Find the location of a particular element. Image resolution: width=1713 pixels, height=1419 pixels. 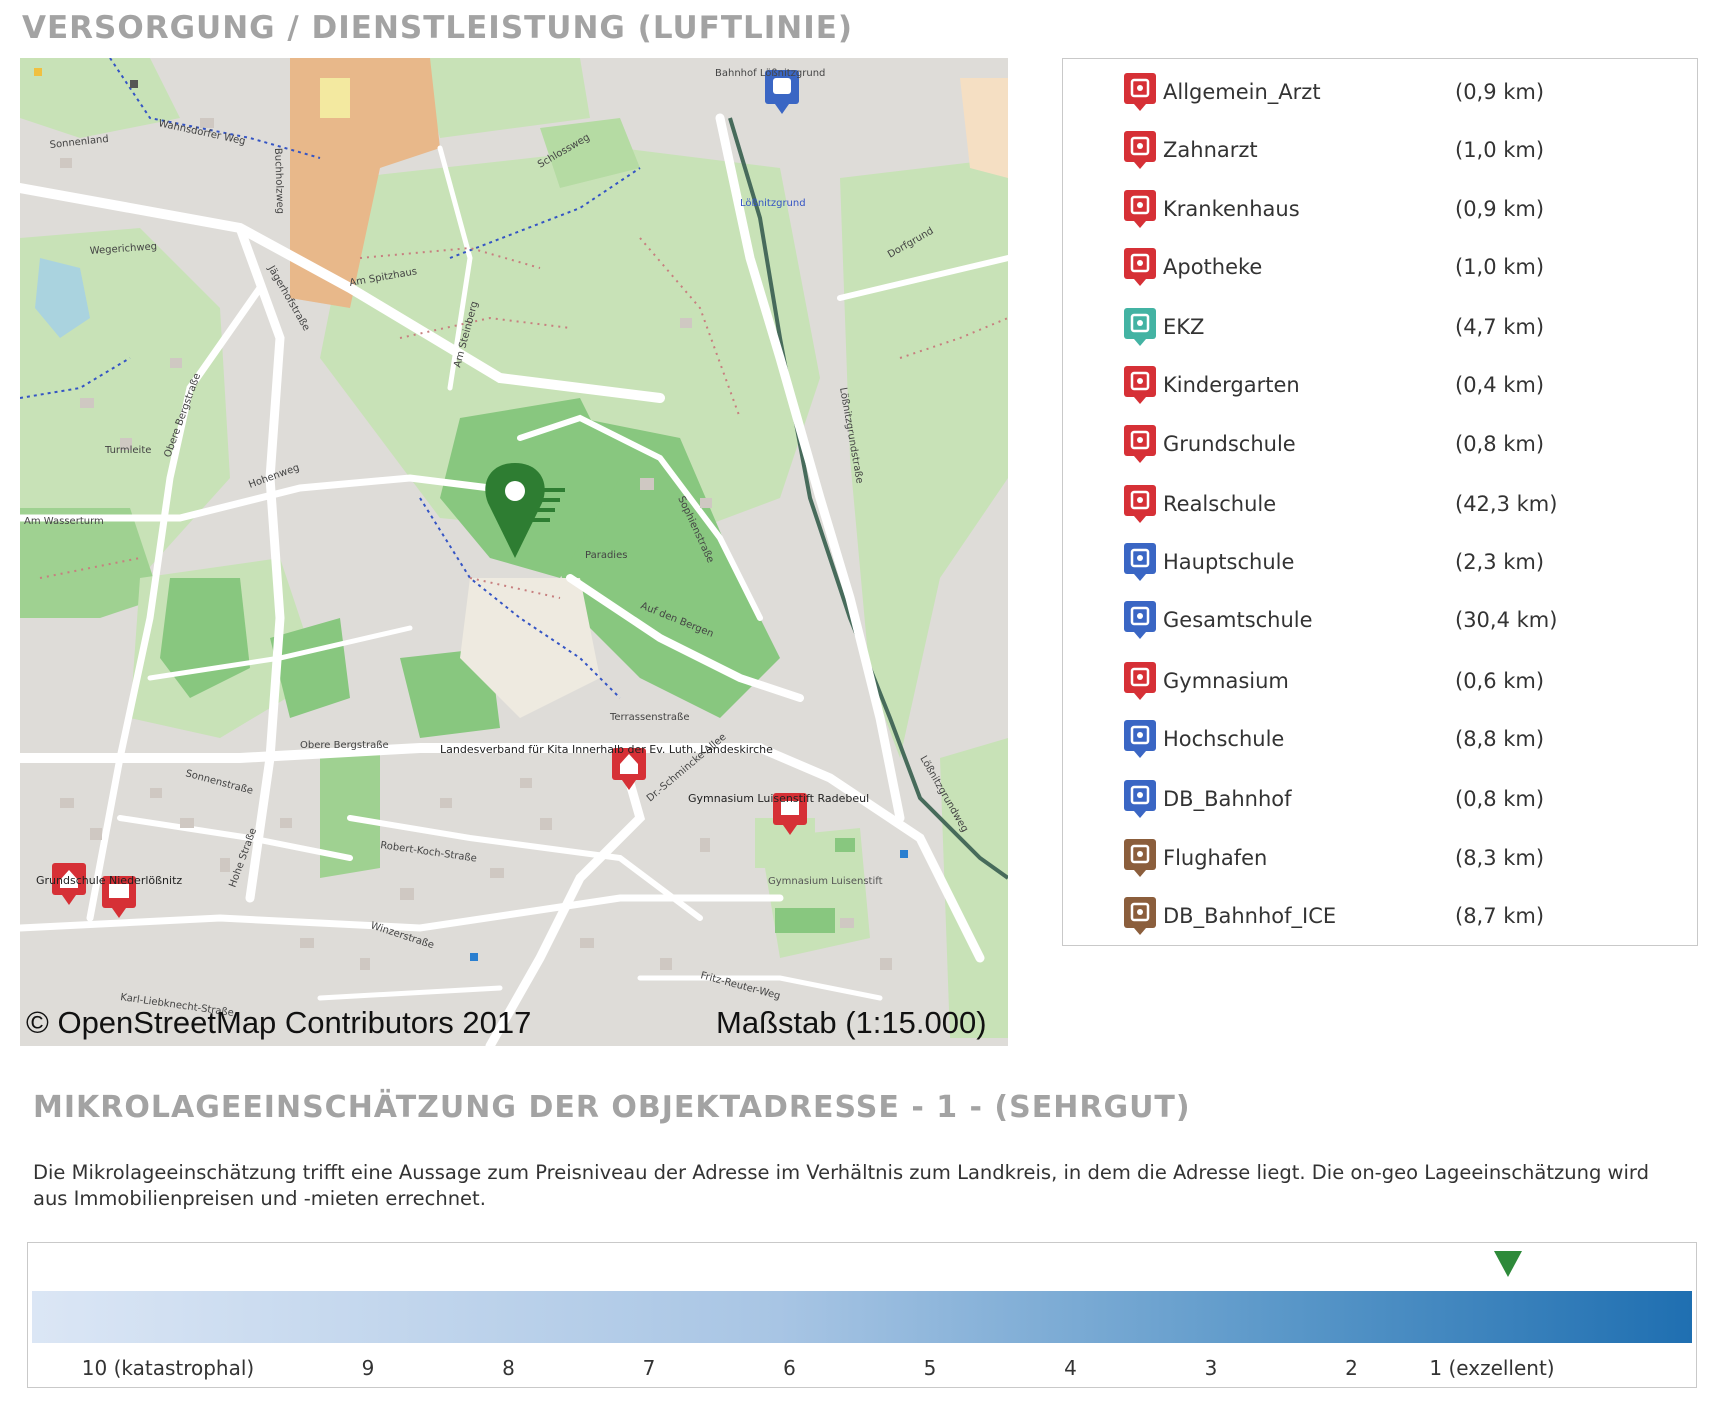

legend-item-distance: (42,3 km) is located at coordinates (1506, 504).